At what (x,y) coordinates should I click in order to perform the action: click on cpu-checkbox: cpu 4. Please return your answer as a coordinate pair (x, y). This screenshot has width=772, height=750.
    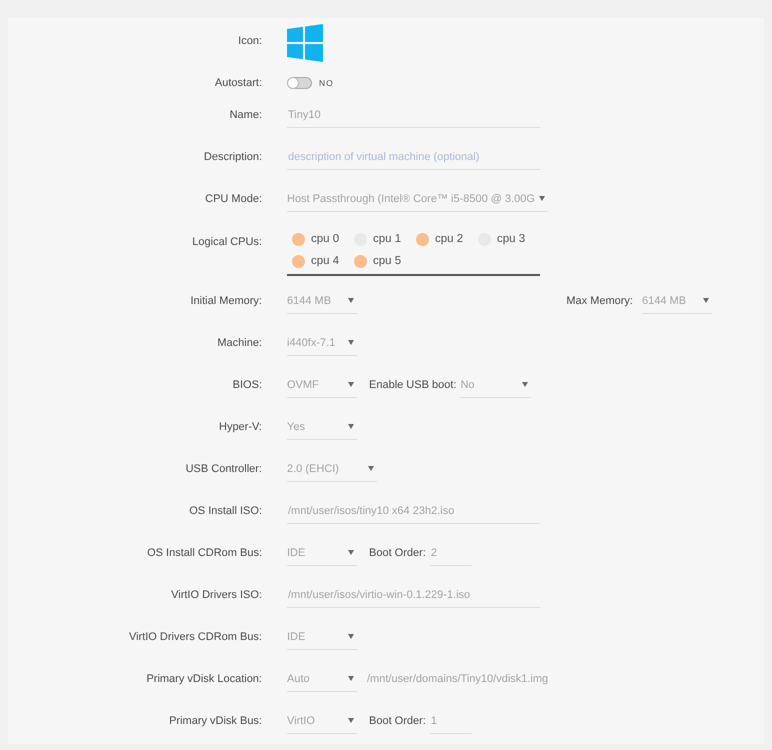
    Looking at the image, I should click on (323, 261).